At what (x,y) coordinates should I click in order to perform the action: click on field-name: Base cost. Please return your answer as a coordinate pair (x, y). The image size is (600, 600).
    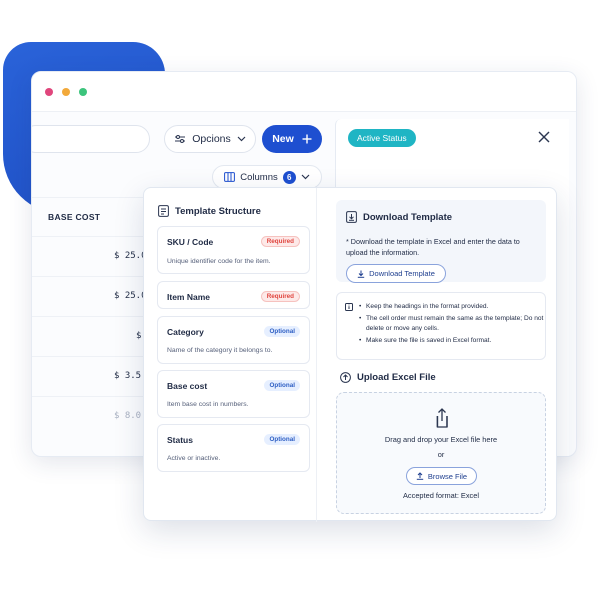
    Looking at the image, I should click on (187, 386).